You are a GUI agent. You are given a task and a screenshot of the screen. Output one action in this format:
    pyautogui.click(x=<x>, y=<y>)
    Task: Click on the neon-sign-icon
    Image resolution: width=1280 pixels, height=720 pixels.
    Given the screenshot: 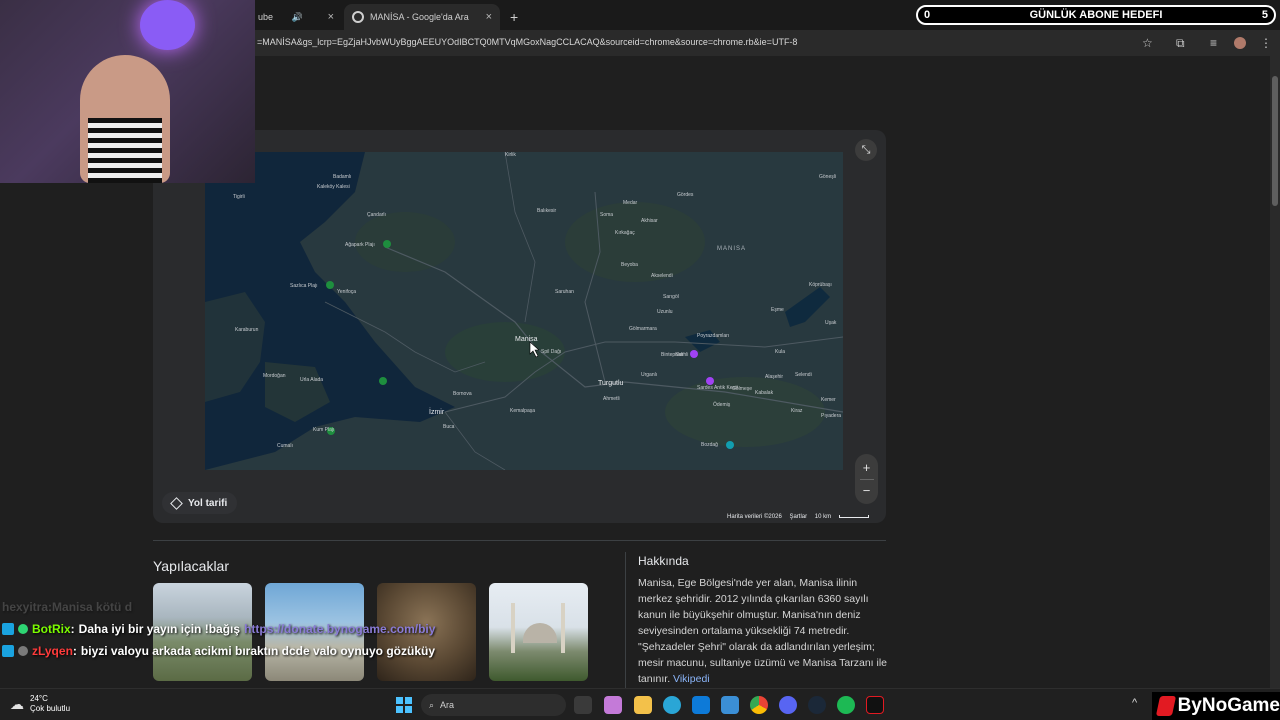 What is the action you would take?
    pyautogui.click(x=167, y=25)
    